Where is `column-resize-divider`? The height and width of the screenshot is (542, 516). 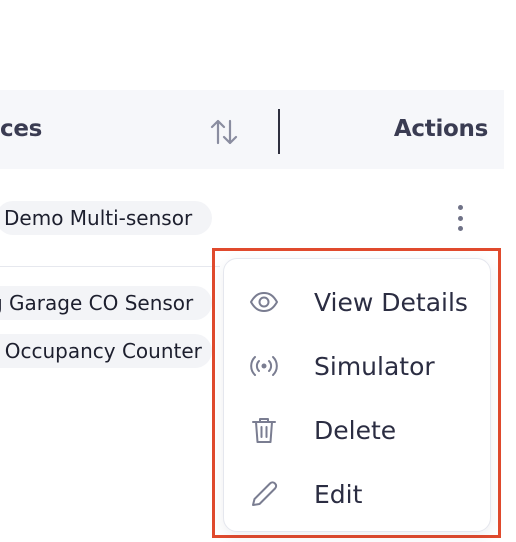 column-resize-divider is located at coordinates (279, 131).